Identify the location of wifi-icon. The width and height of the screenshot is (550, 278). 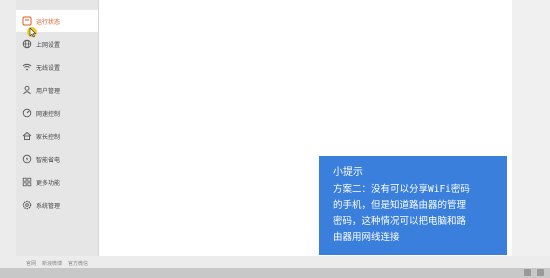
(27, 67).